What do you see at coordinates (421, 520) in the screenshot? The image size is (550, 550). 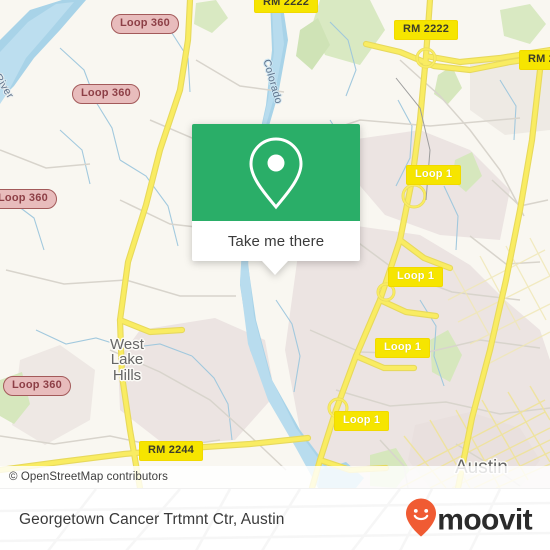 I see `moovit-pin-smiley-icon` at bounding box center [421, 520].